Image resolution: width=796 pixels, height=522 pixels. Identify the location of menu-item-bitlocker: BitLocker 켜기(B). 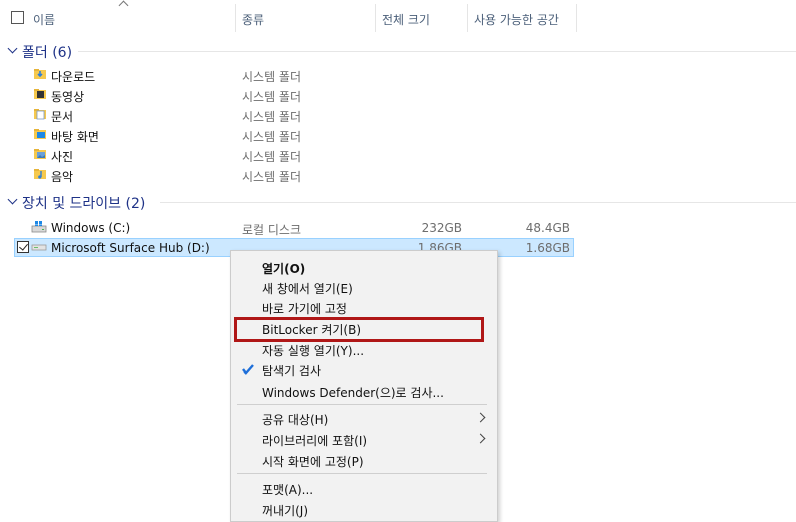
(311, 329).